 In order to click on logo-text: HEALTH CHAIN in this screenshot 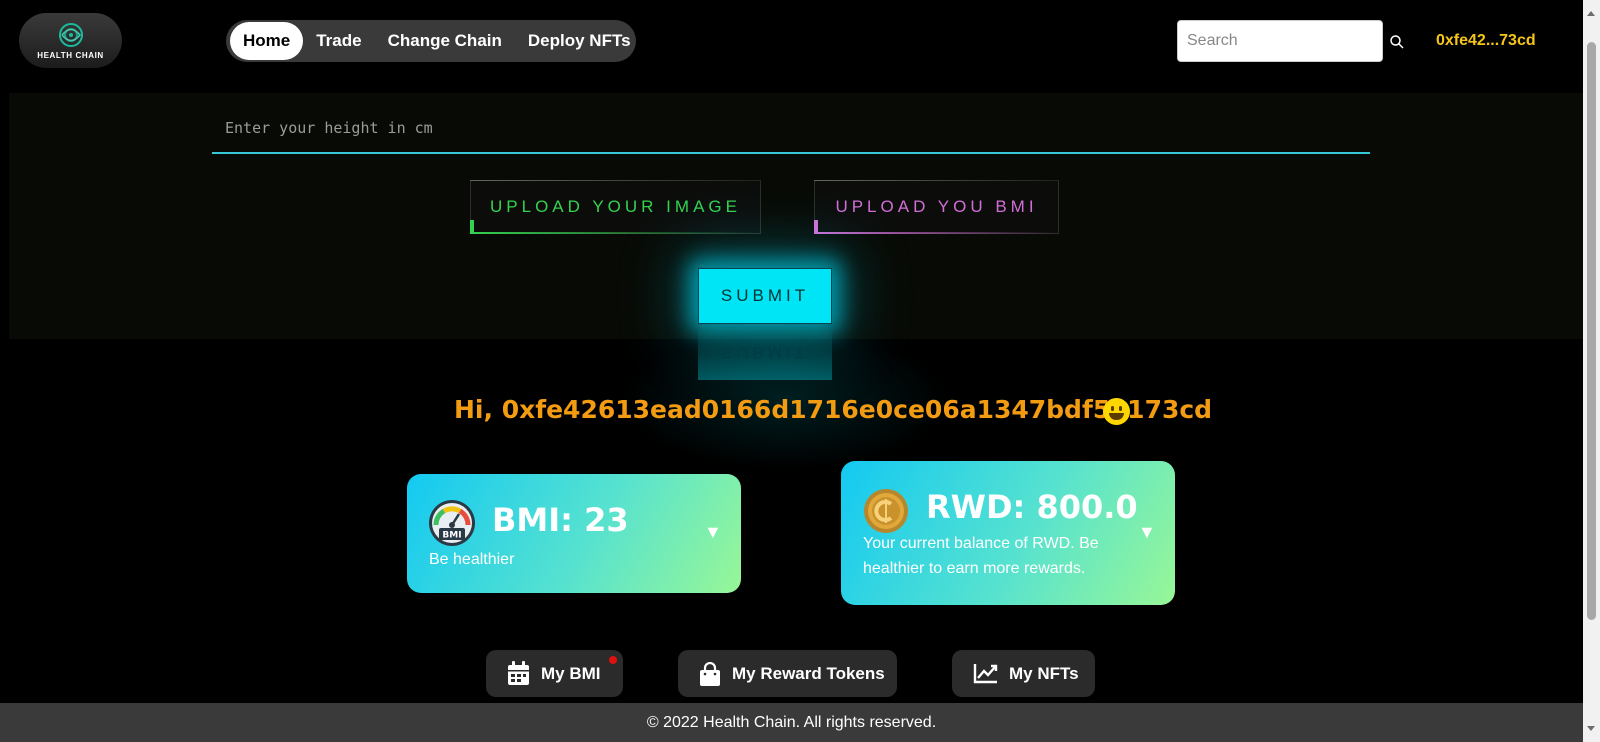, I will do `click(70, 55)`.